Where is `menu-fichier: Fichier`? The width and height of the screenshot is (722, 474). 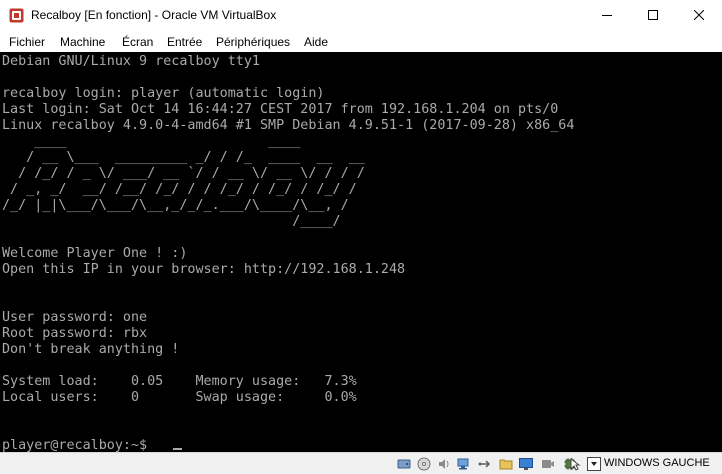 menu-fichier: Fichier is located at coordinates (27, 42).